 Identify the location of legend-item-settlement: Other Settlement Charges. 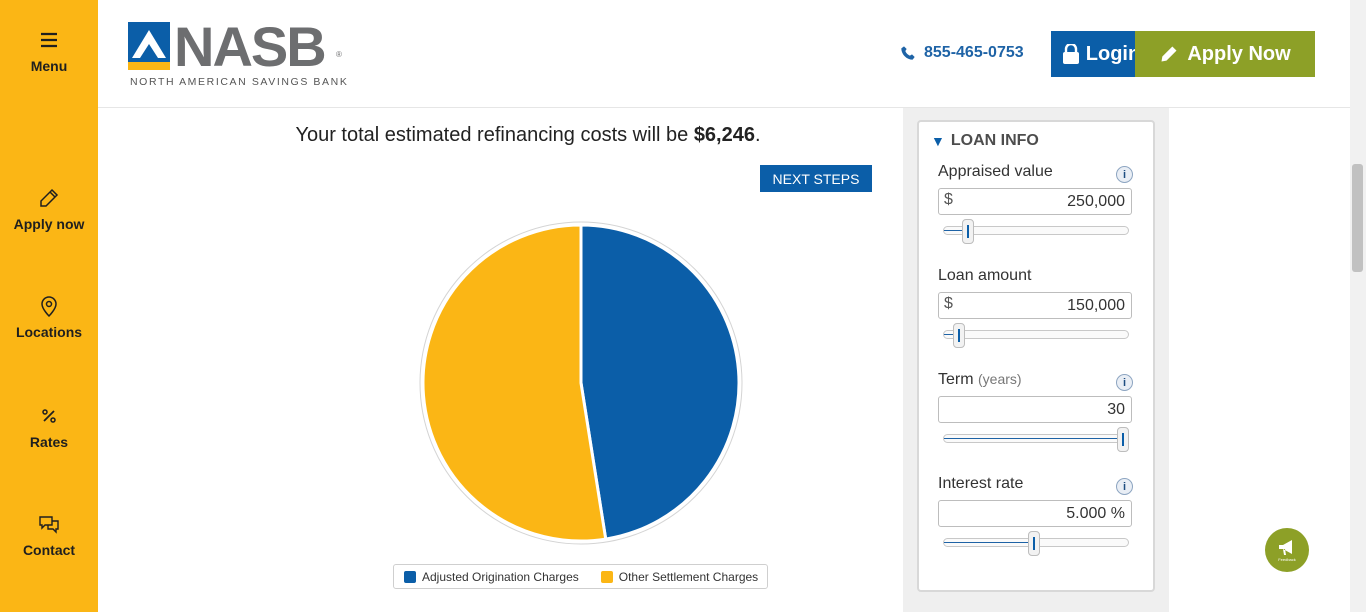
(679, 576).